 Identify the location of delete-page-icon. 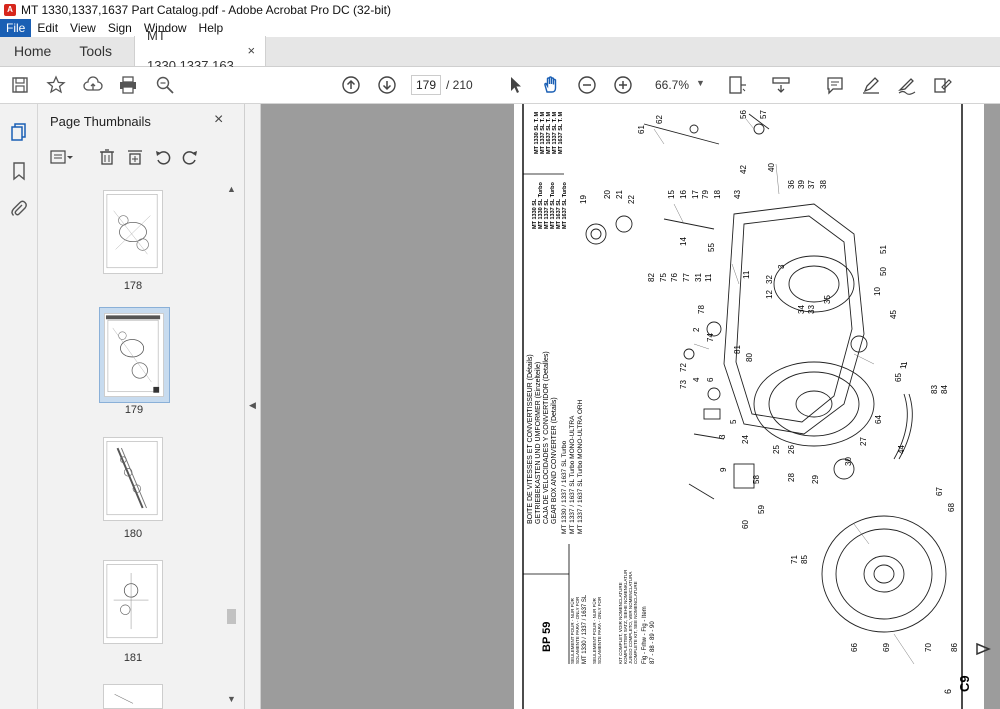
(107, 157).